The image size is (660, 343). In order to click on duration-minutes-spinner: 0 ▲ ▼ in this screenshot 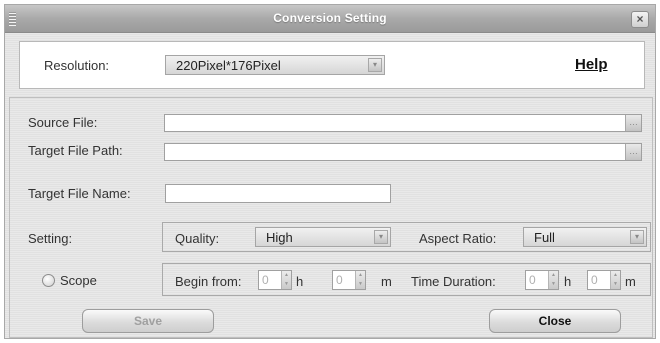, I will do `click(604, 280)`.